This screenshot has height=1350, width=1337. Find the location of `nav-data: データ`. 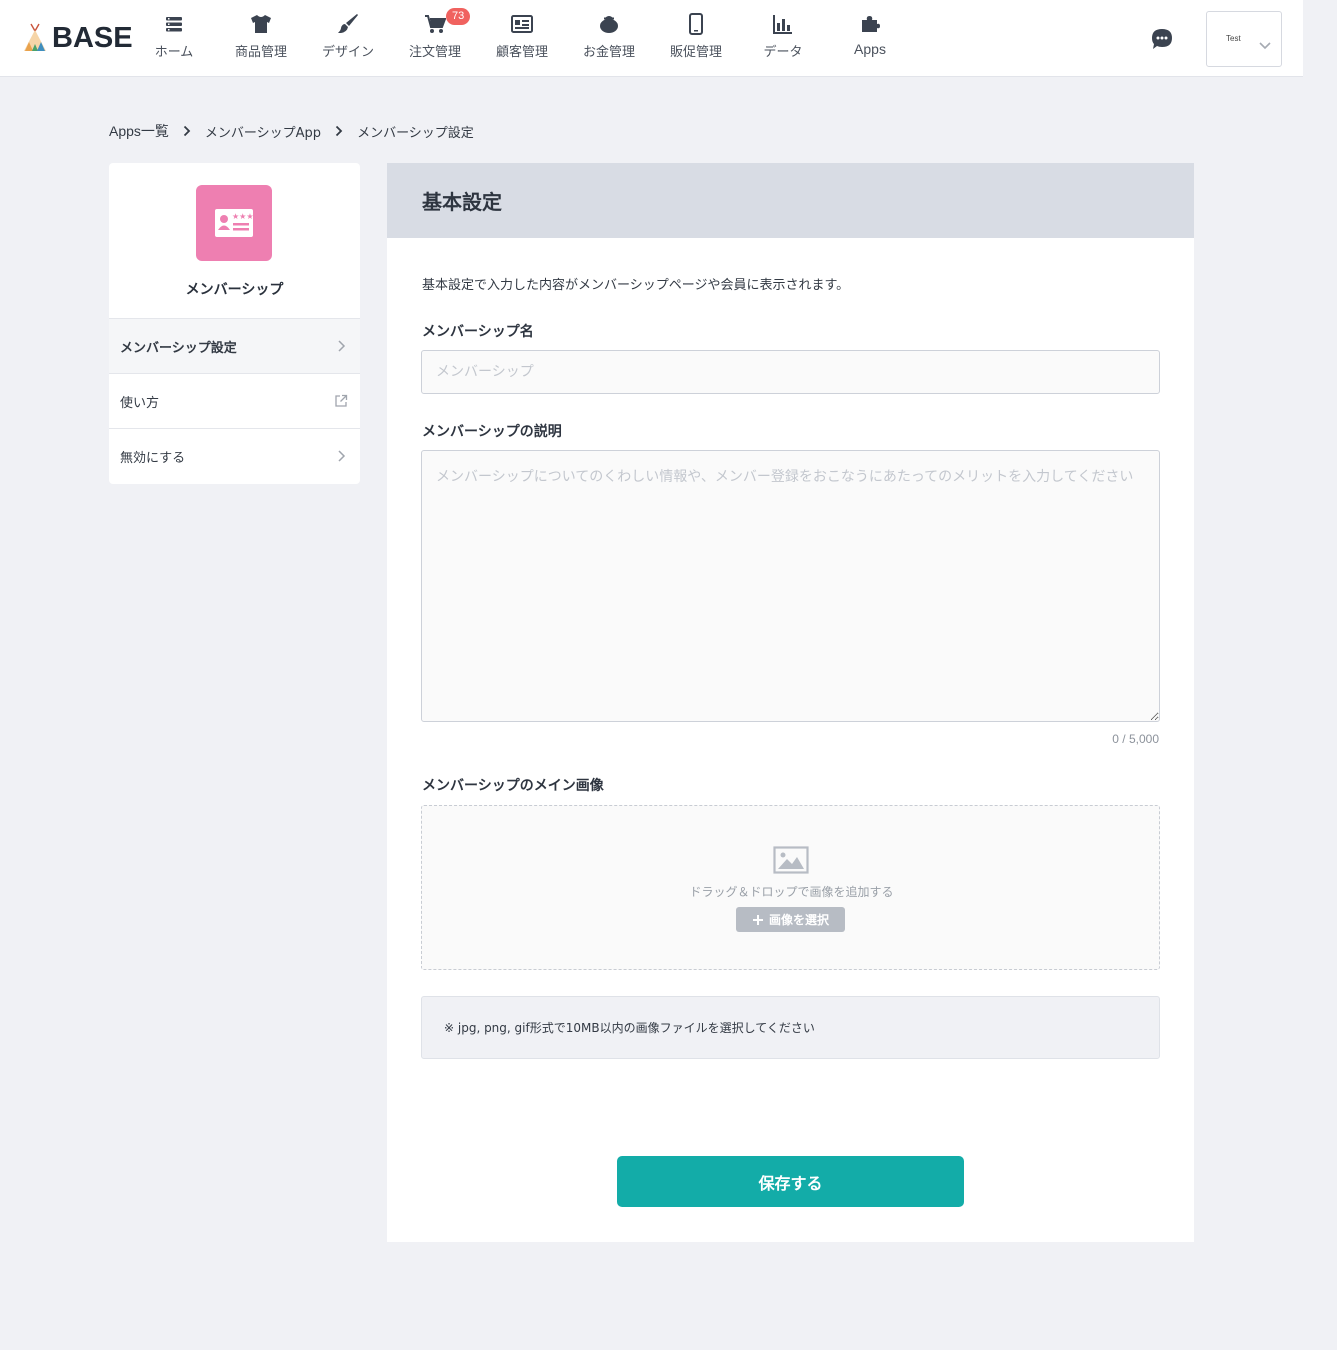

nav-data: データ is located at coordinates (783, 39).